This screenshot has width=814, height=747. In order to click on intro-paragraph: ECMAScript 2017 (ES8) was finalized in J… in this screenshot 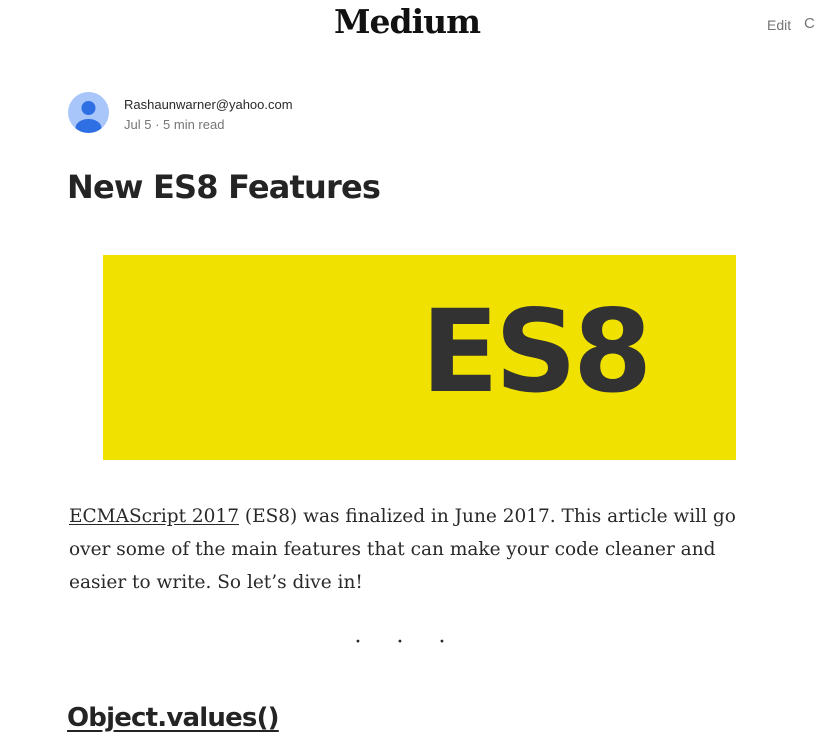, I will do `click(419, 549)`.